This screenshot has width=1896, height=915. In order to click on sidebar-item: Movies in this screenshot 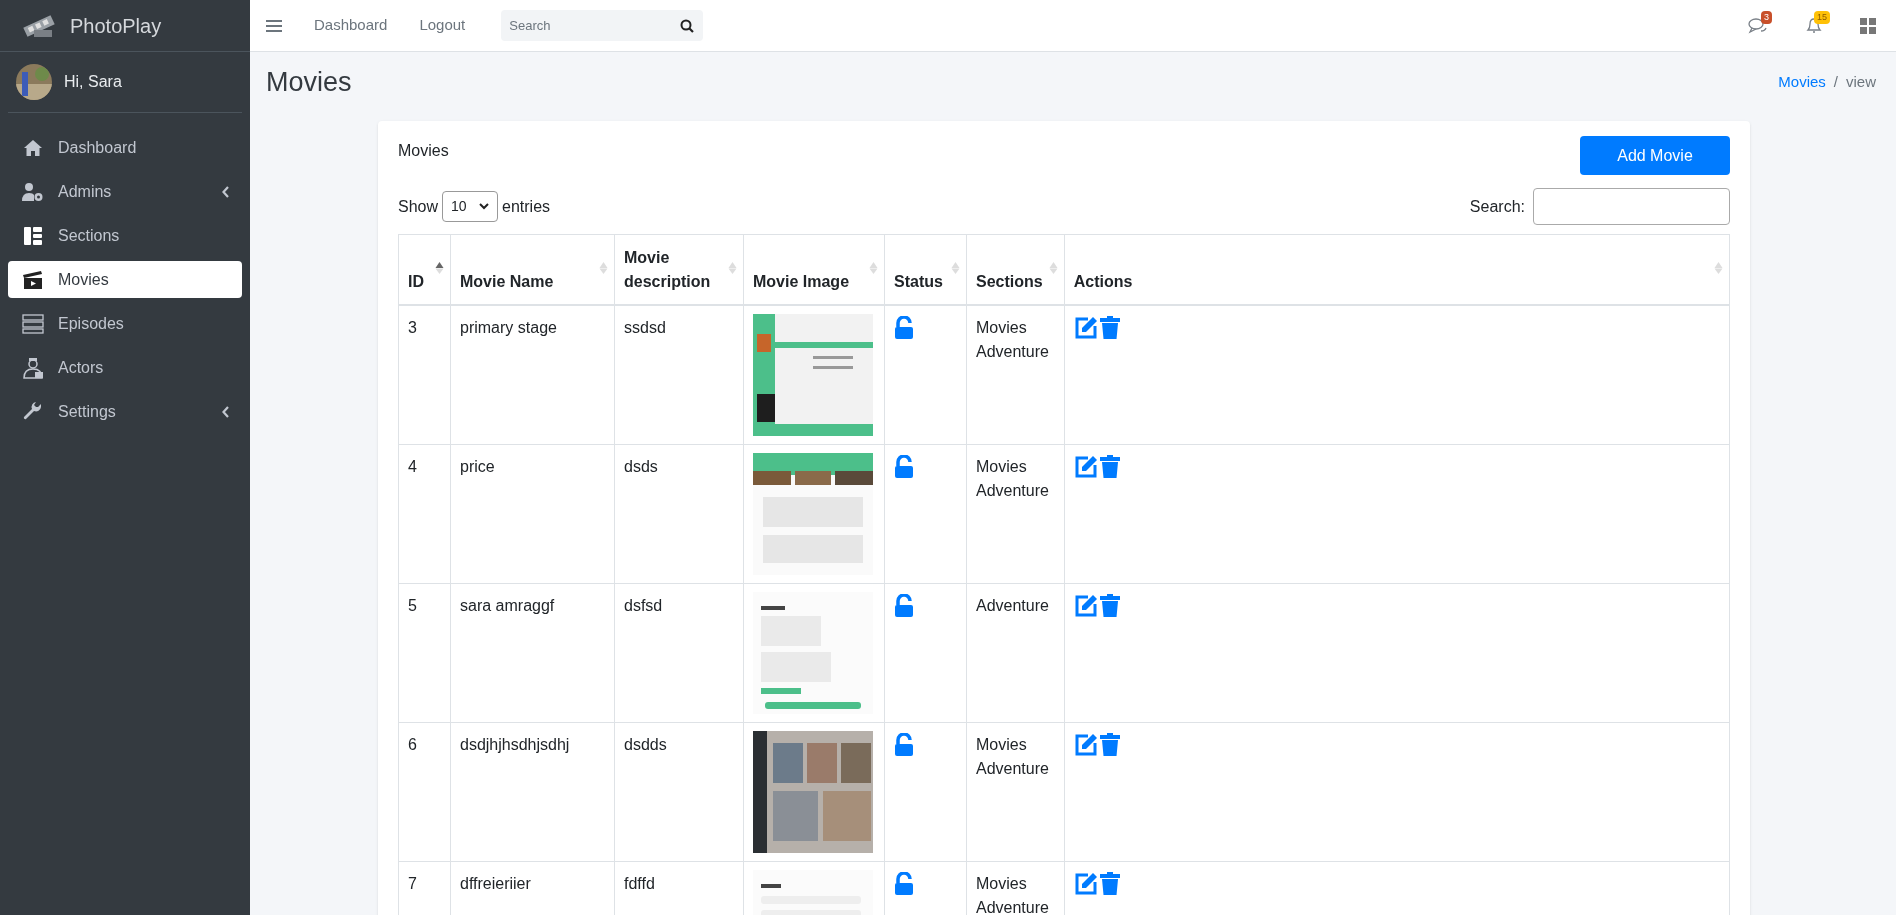, I will do `click(125, 279)`.